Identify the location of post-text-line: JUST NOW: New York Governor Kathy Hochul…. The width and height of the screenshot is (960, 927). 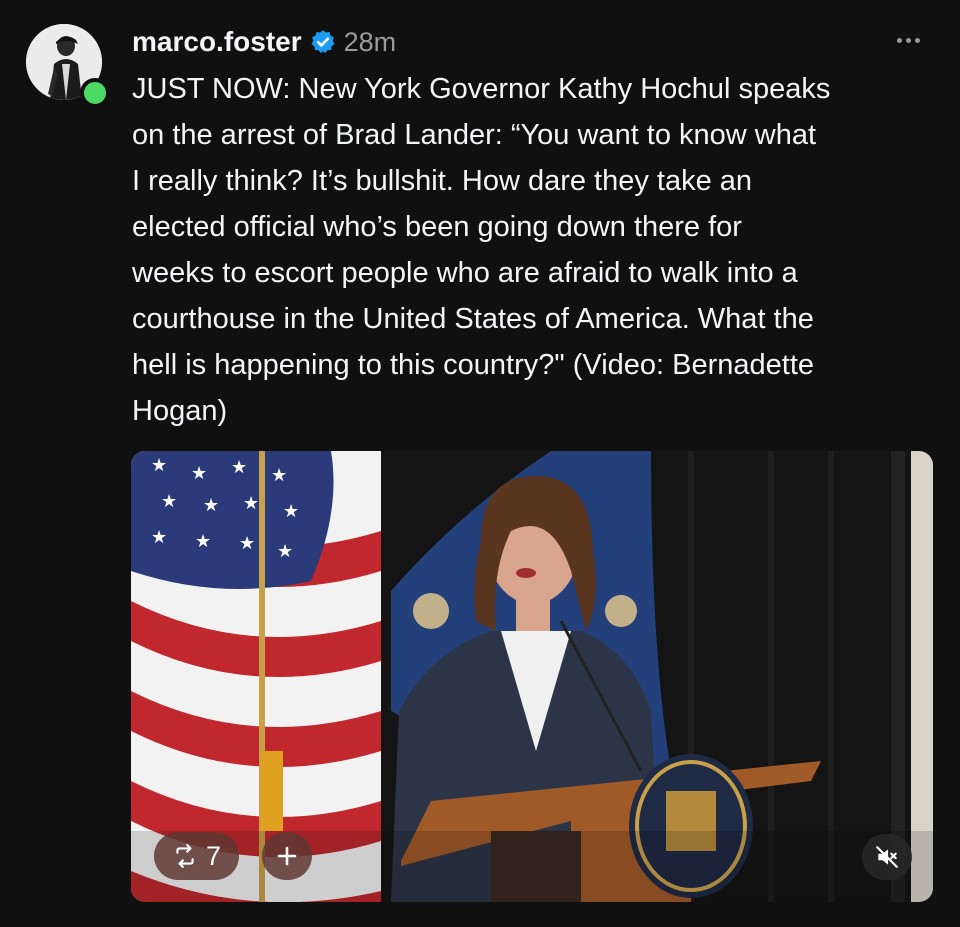
(481, 89).